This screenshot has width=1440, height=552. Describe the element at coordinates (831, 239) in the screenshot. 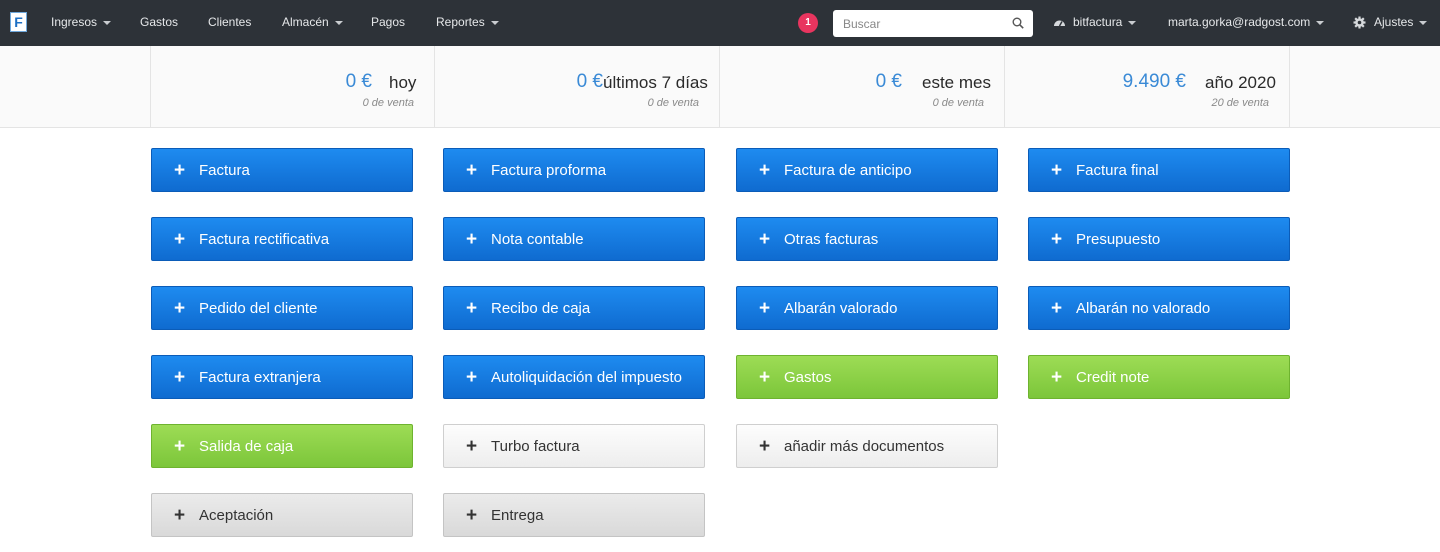

I see `button-label: Otras facturas` at that location.